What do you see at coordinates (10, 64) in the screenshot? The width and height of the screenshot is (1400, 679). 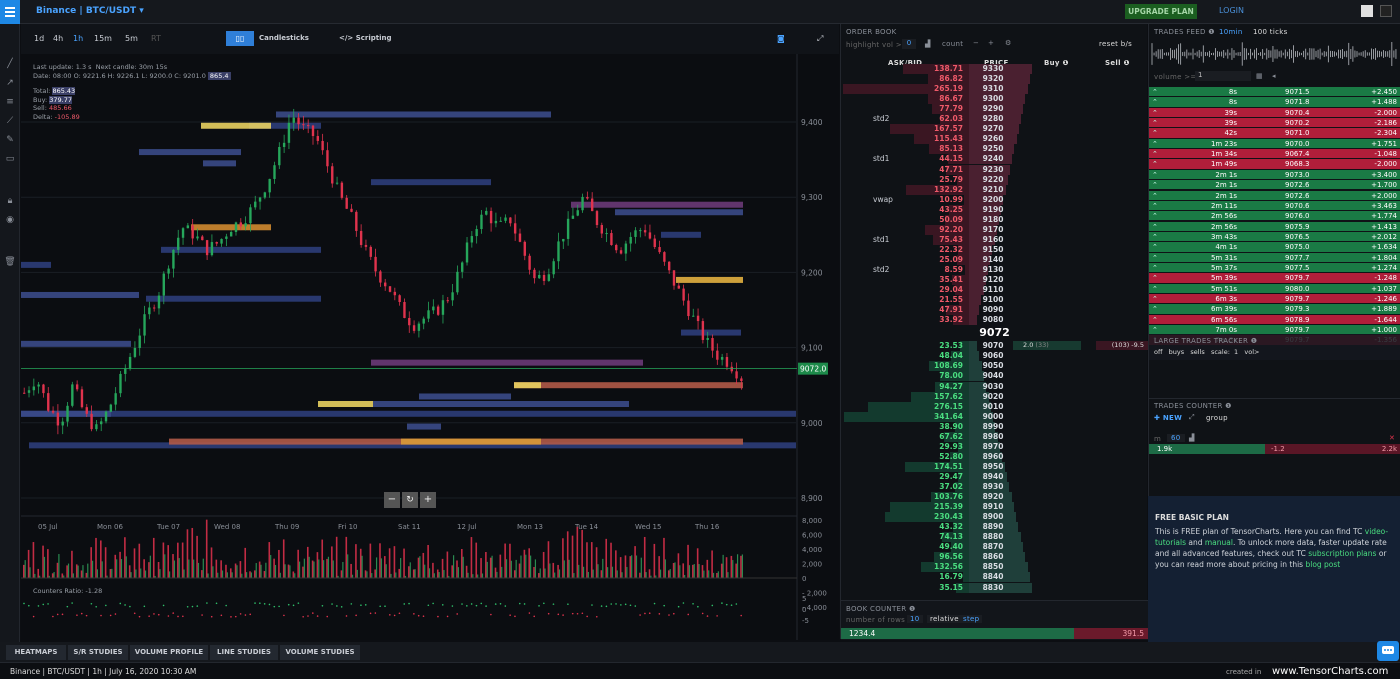 I see `line-tool-icon: ╱` at bounding box center [10, 64].